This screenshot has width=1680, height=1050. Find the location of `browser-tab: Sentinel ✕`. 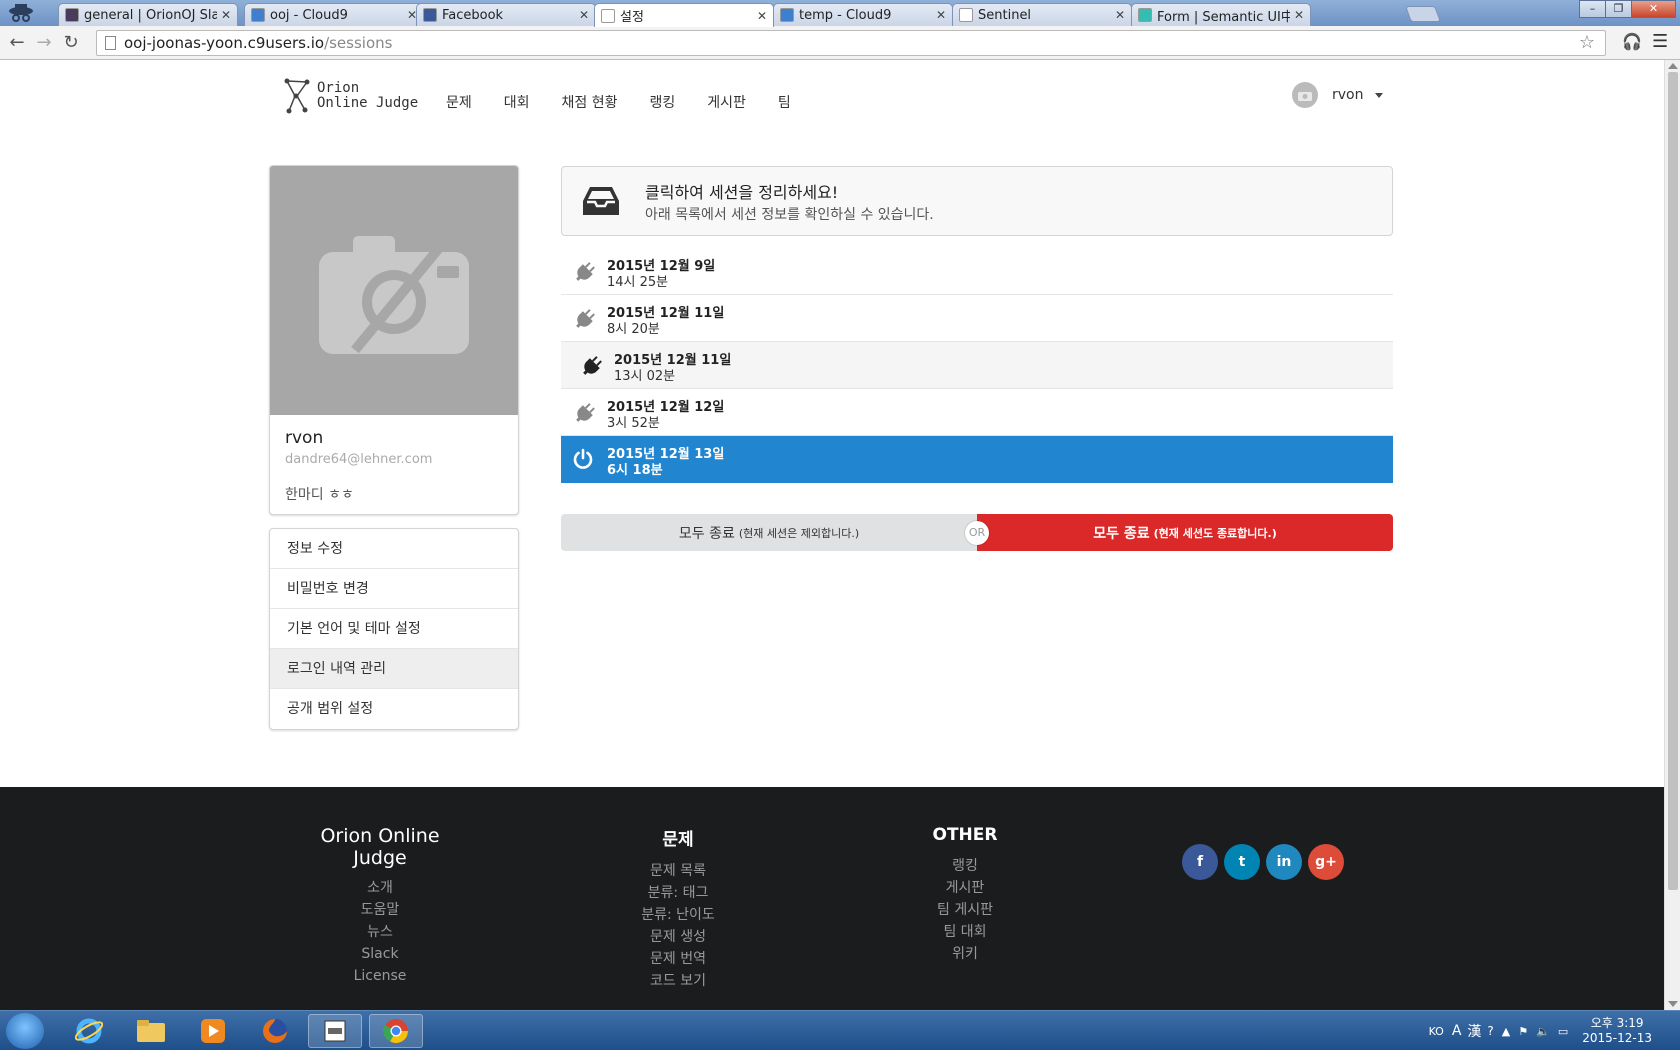

browser-tab: Sentinel ✕ is located at coordinates (1042, 14).